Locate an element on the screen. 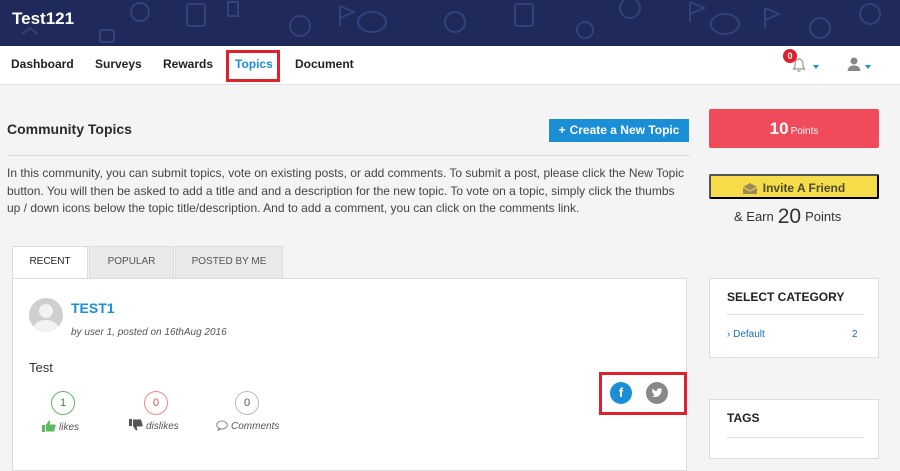  earn-prefix: & Earn is located at coordinates (754, 216).